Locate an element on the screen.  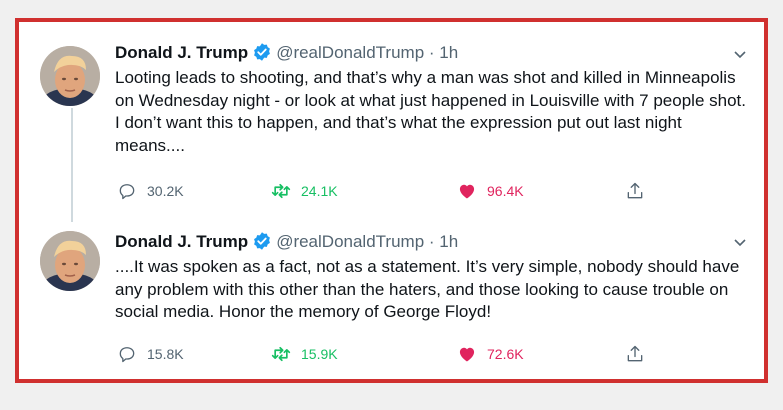
like-button: 72.6K is located at coordinates (490, 354).